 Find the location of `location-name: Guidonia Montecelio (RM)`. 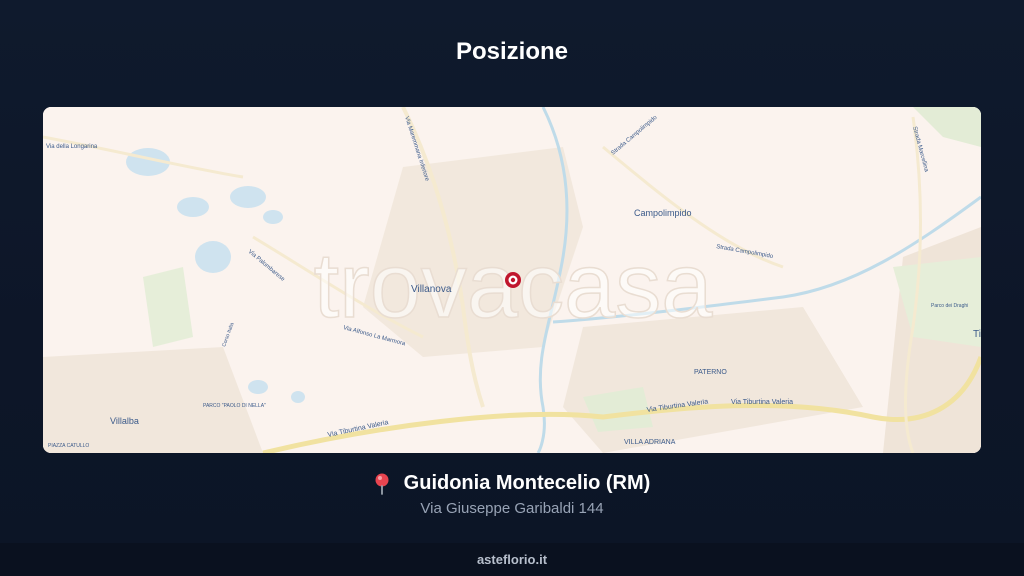

location-name: Guidonia Montecelio (RM) is located at coordinates (527, 483).